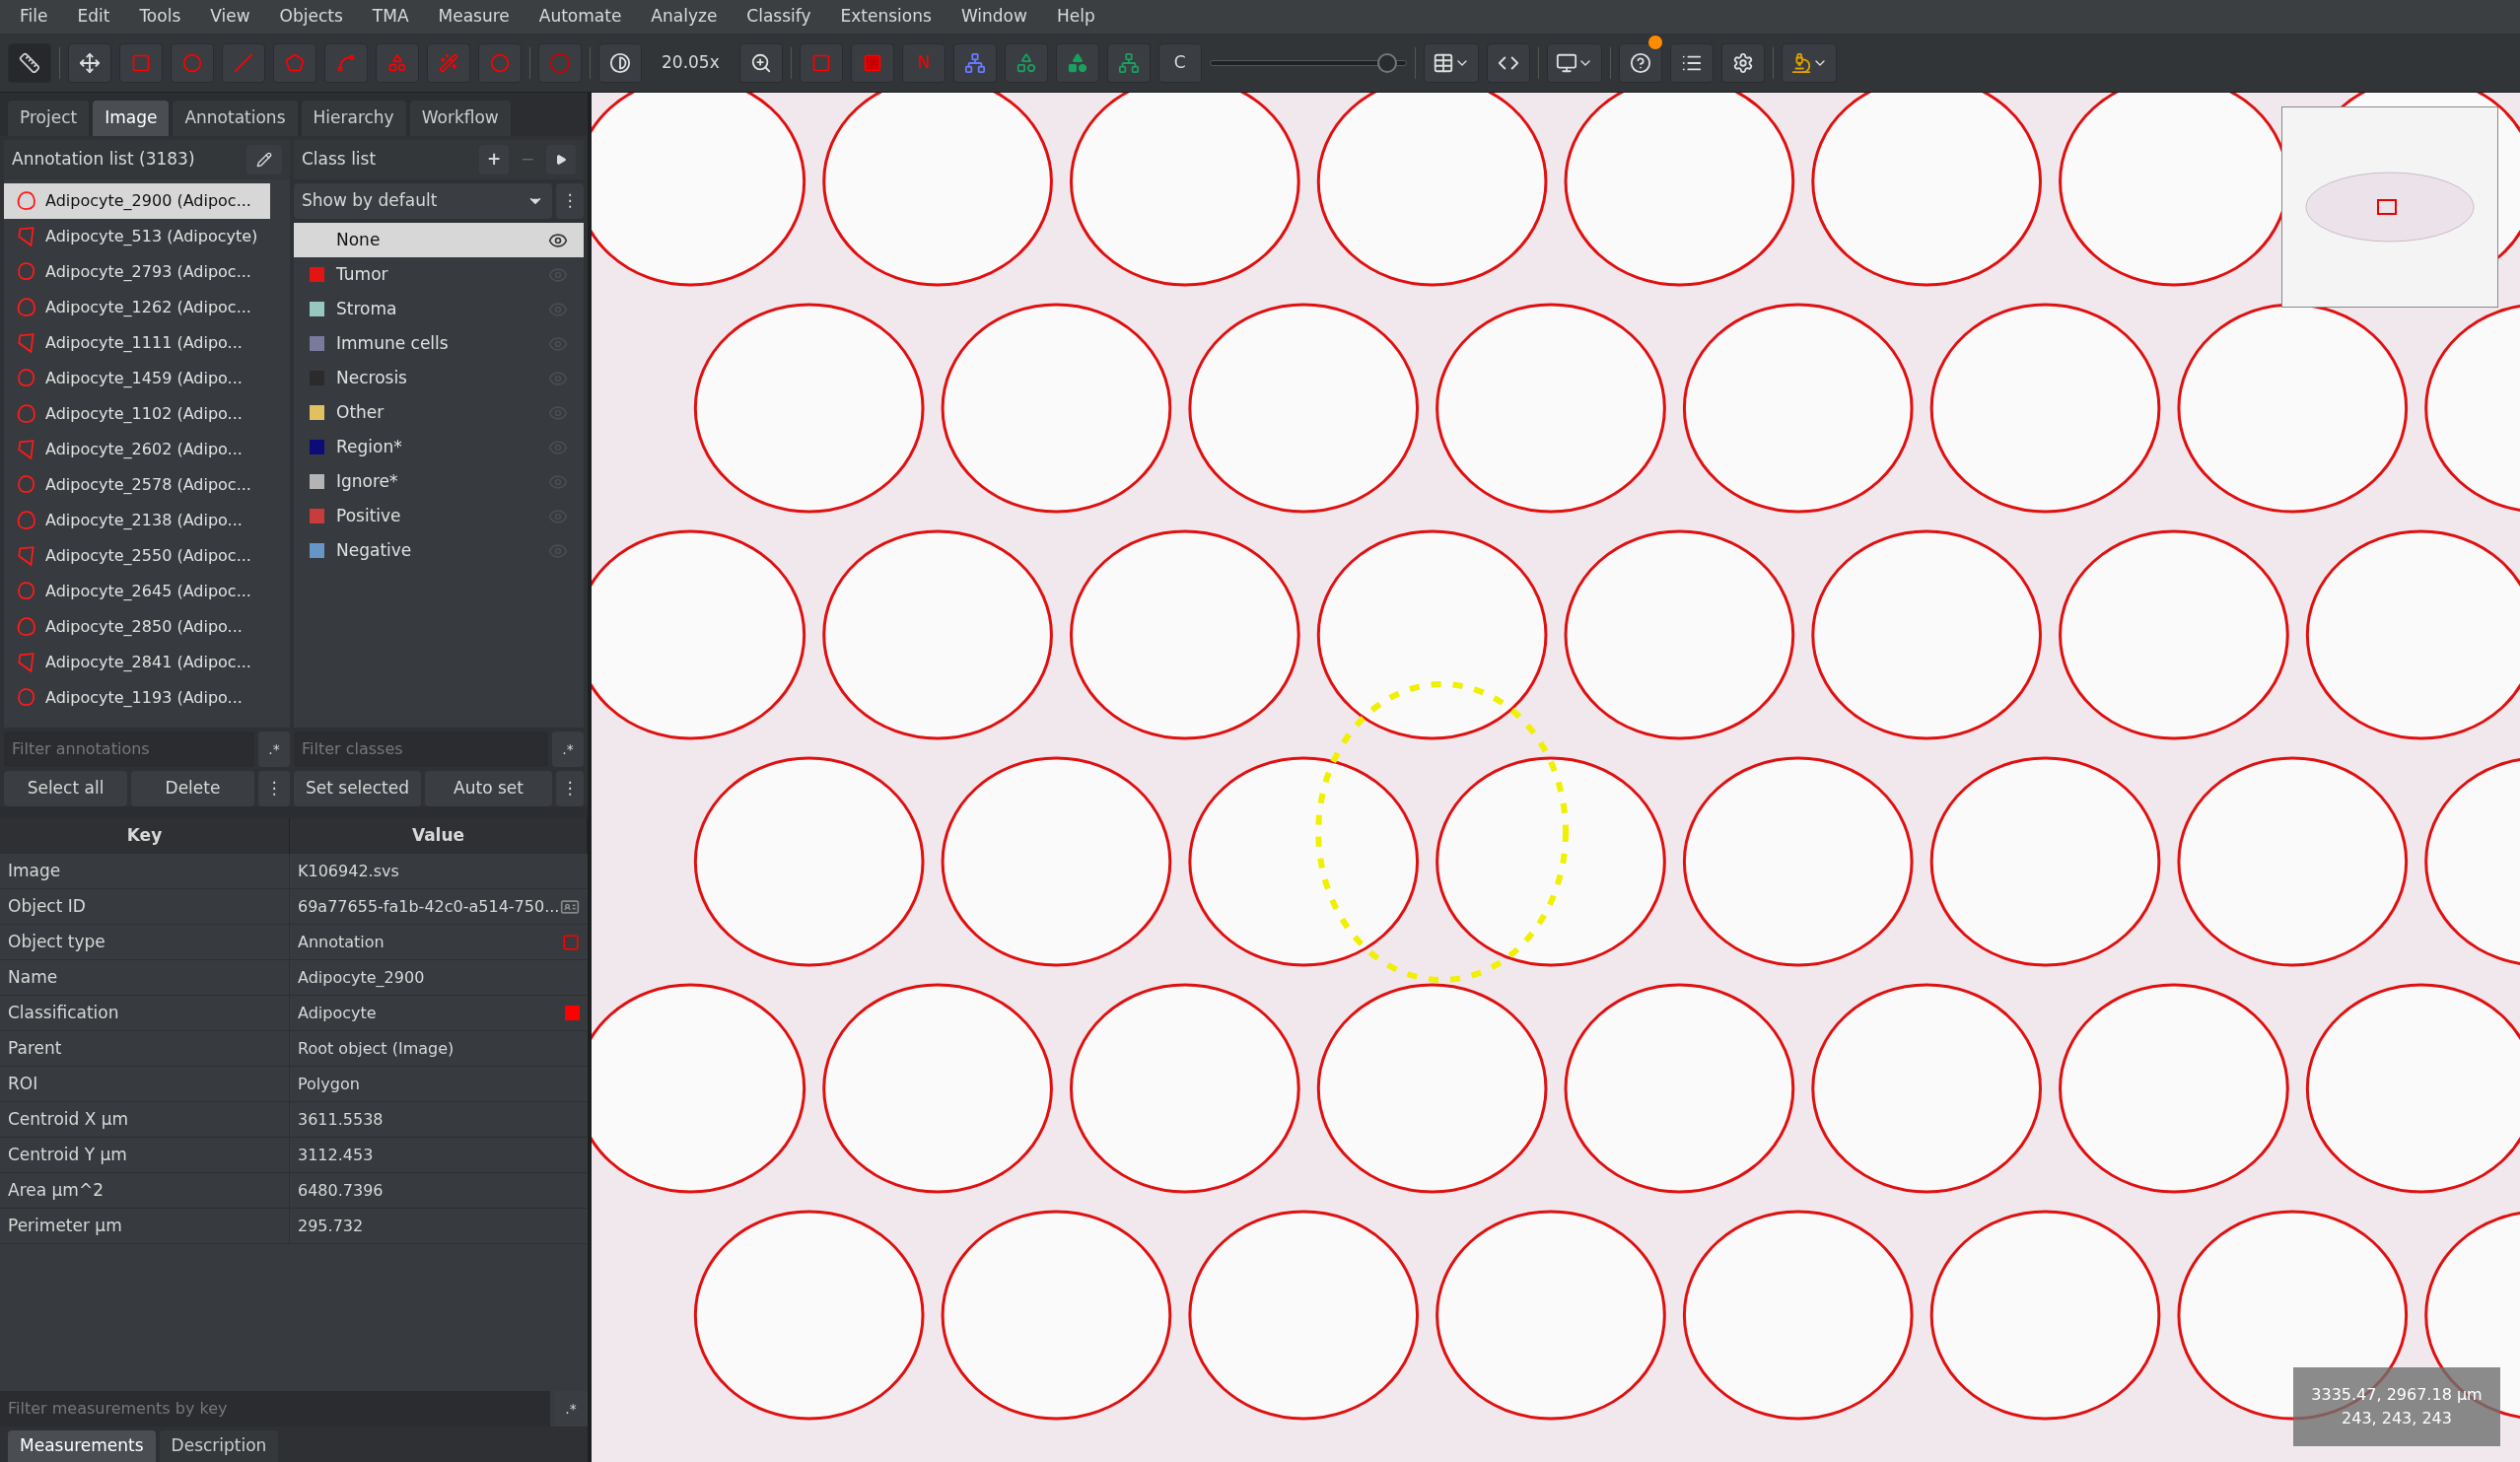  Describe the element at coordinates (439, 309) in the screenshot. I see `class-item: Stroma` at that location.